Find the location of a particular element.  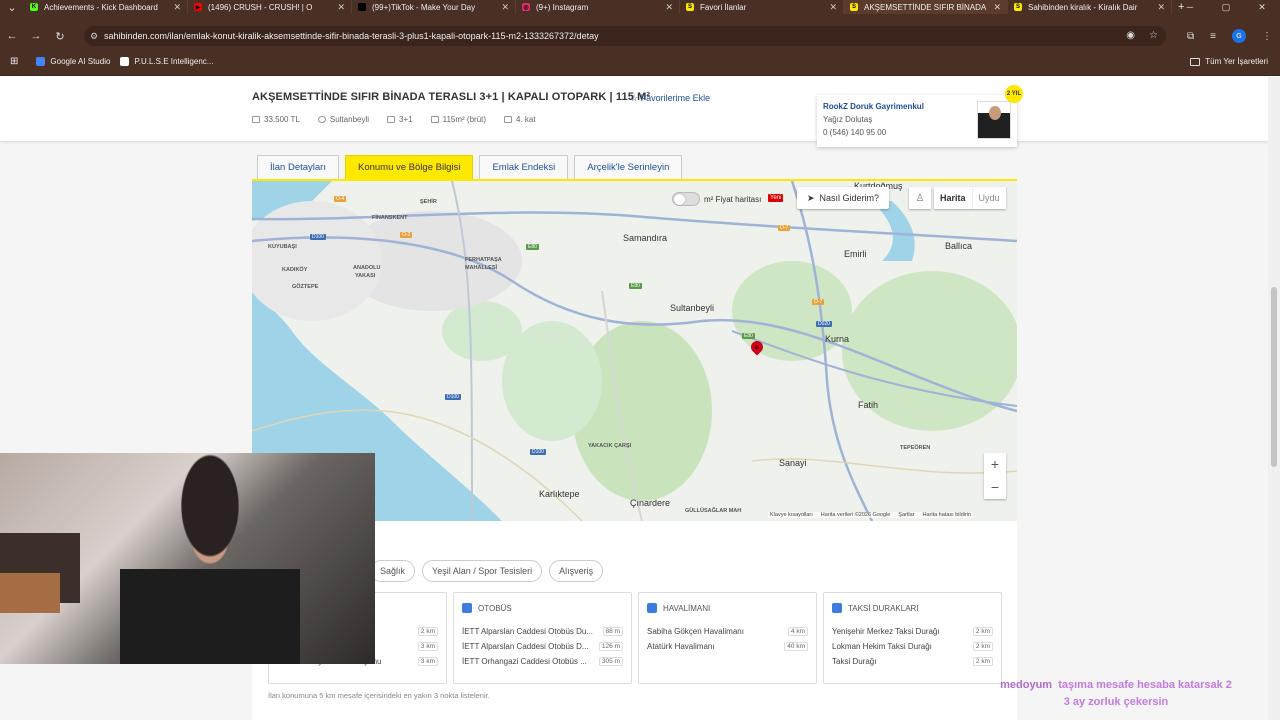

poi-distance: 88 m is located at coordinates (612, 631).